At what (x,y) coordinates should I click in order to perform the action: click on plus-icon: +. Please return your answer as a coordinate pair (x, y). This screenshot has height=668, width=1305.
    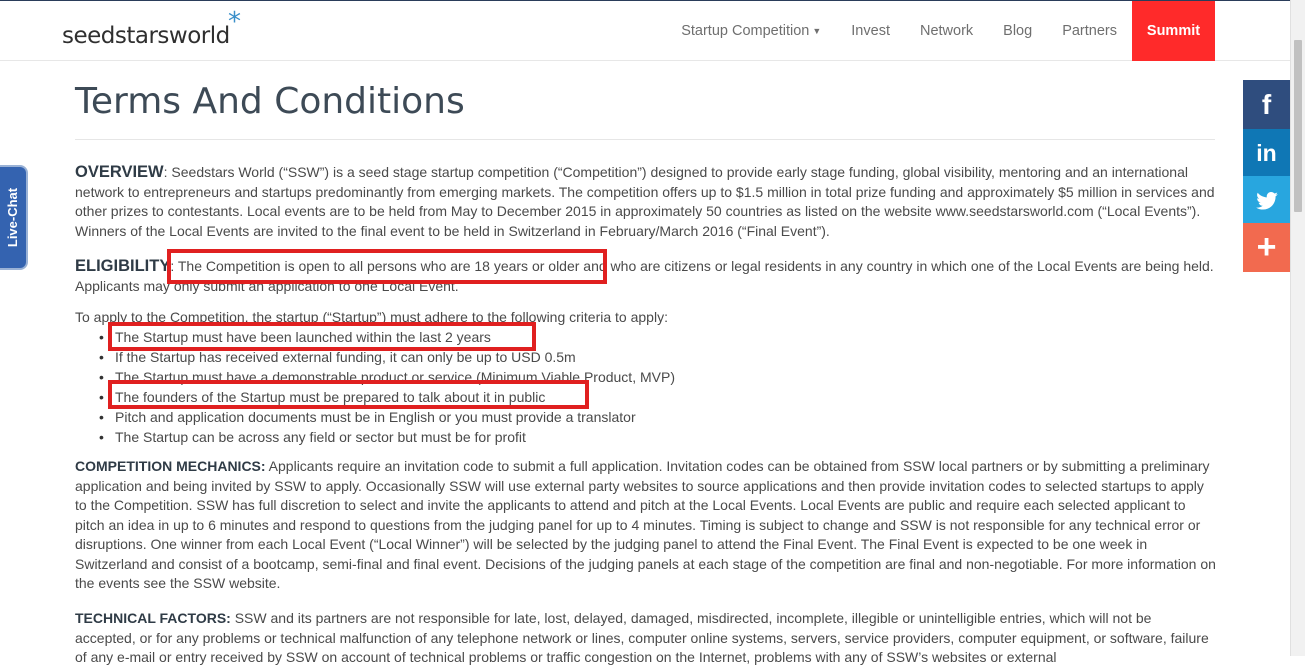
    Looking at the image, I should click on (1266, 247).